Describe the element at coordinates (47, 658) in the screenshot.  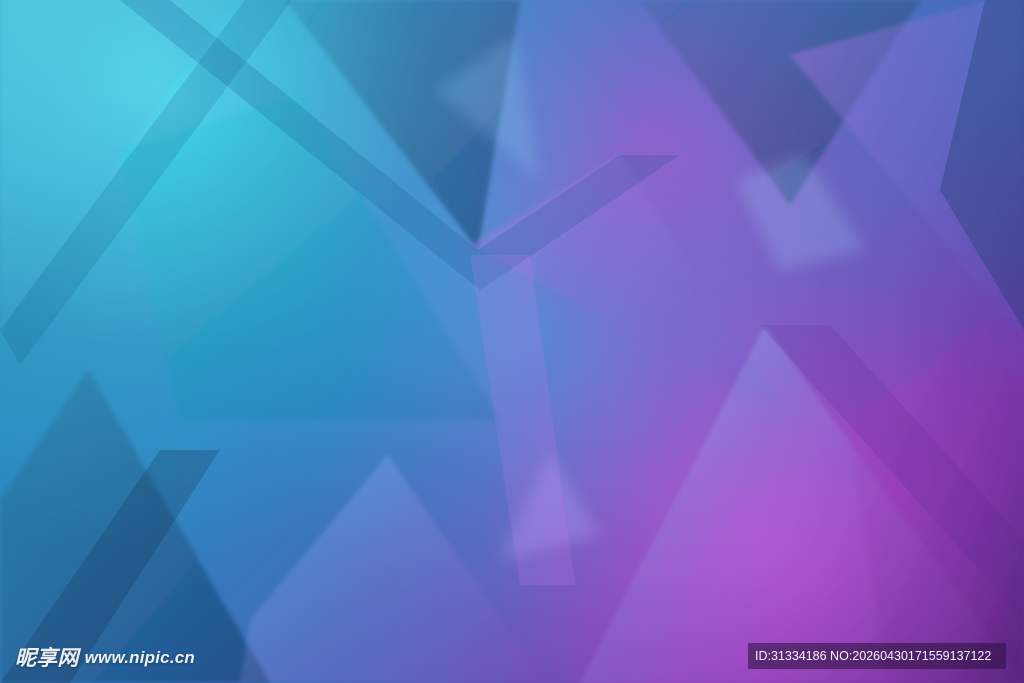
I see `site-name: 昵享网` at that location.